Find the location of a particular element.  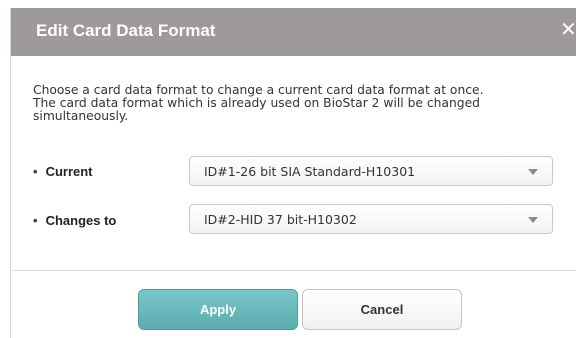

apply-button: Apply is located at coordinates (218, 309).